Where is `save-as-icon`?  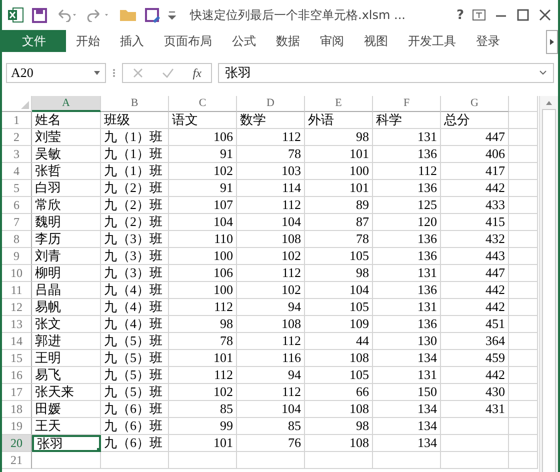 save-as-icon is located at coordinates (152, 15).